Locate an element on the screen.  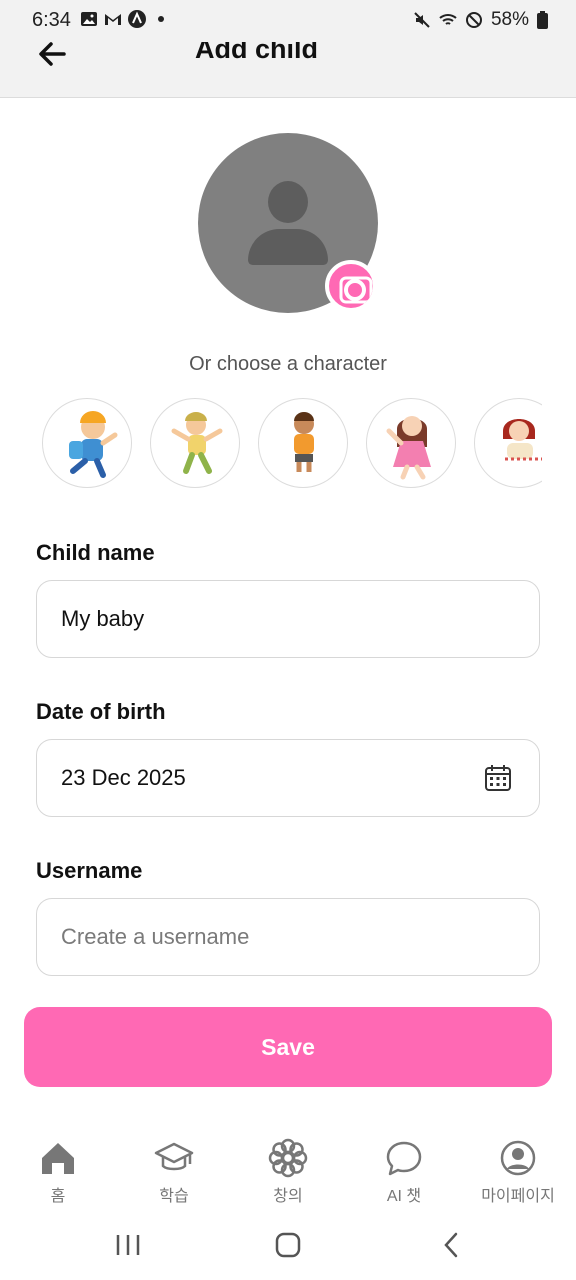
character-boy-blue-cap is located at coordinates (87, 443).